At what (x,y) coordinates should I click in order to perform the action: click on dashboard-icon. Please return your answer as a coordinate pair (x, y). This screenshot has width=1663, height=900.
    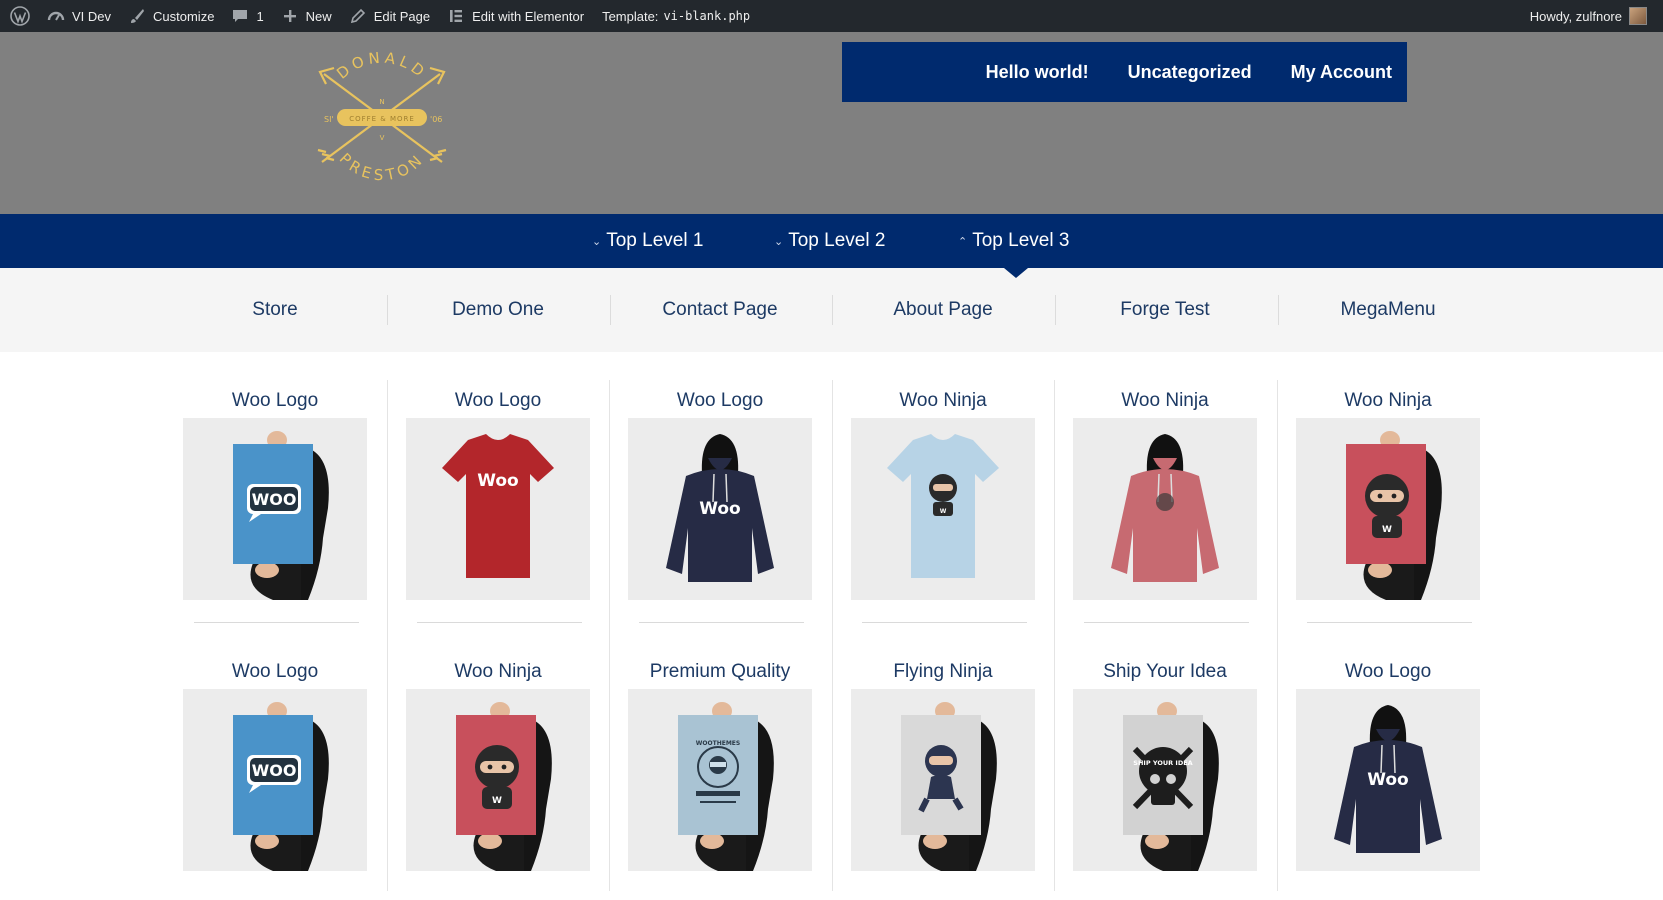
    Looking at the image, I should click on (56, 16).